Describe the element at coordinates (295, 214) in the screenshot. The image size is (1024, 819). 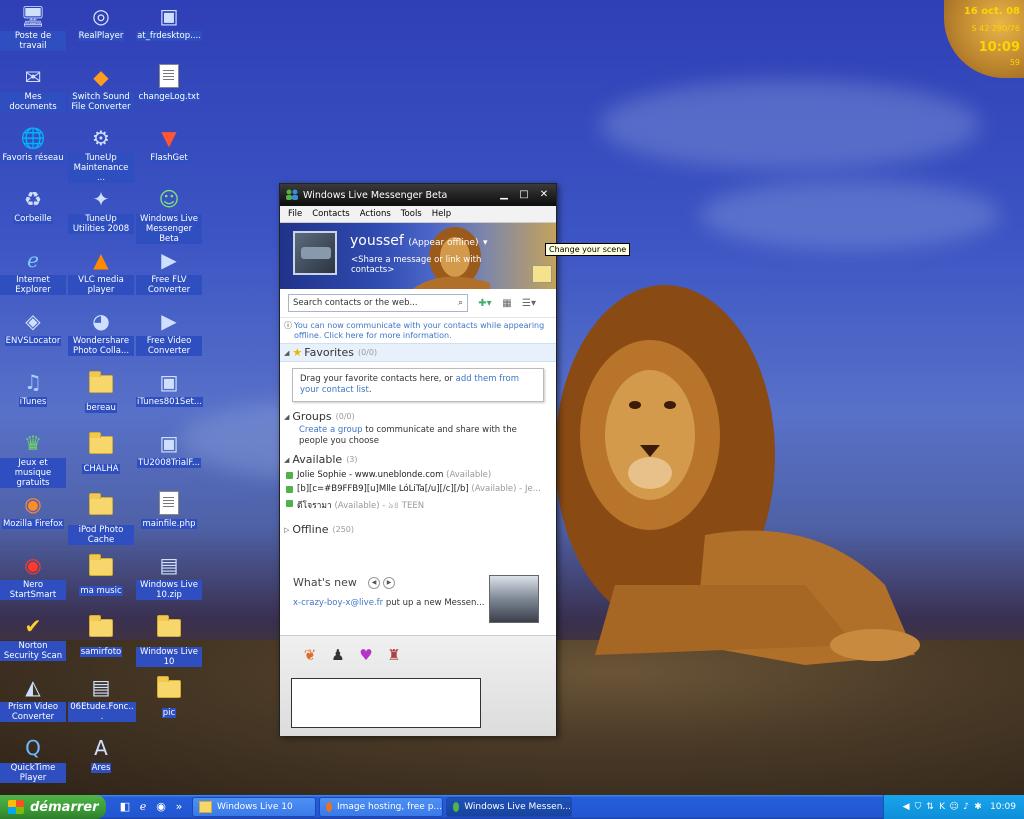
I see `menu-file: File` at that location.